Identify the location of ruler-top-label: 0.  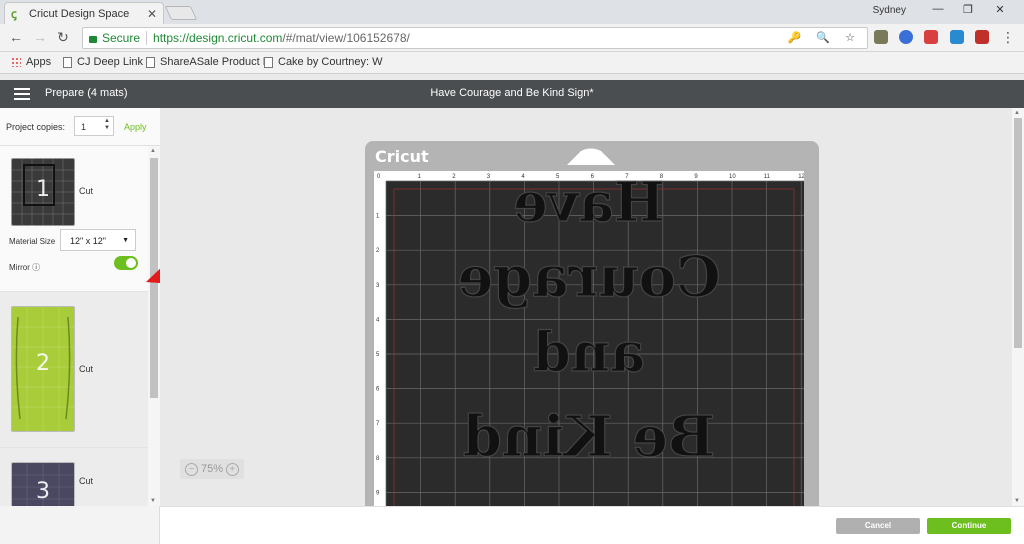
(379, 177).